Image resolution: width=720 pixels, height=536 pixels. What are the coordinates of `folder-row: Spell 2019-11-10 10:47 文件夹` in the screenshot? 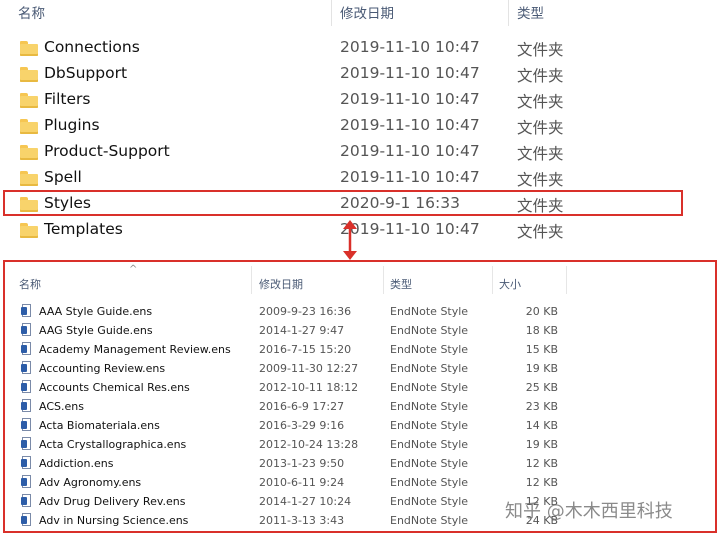 It's located at (360, 177).